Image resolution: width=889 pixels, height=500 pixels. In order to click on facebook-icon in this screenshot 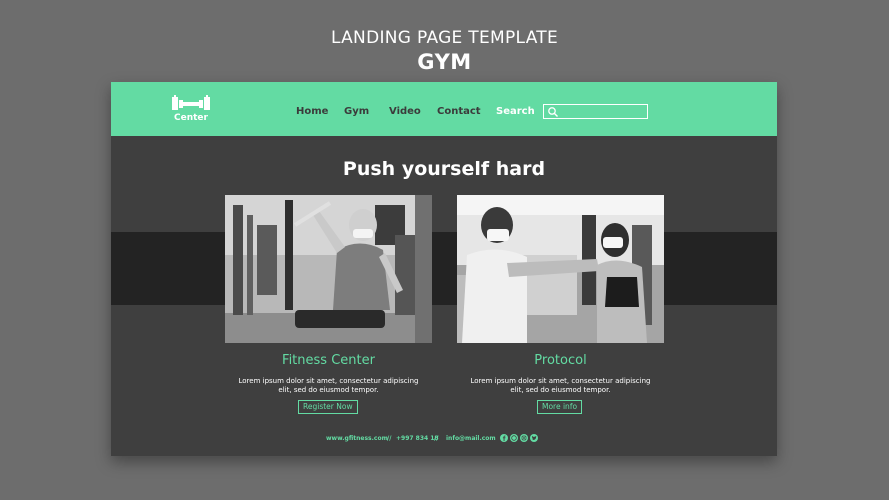, I will do `click(504, 438)`.